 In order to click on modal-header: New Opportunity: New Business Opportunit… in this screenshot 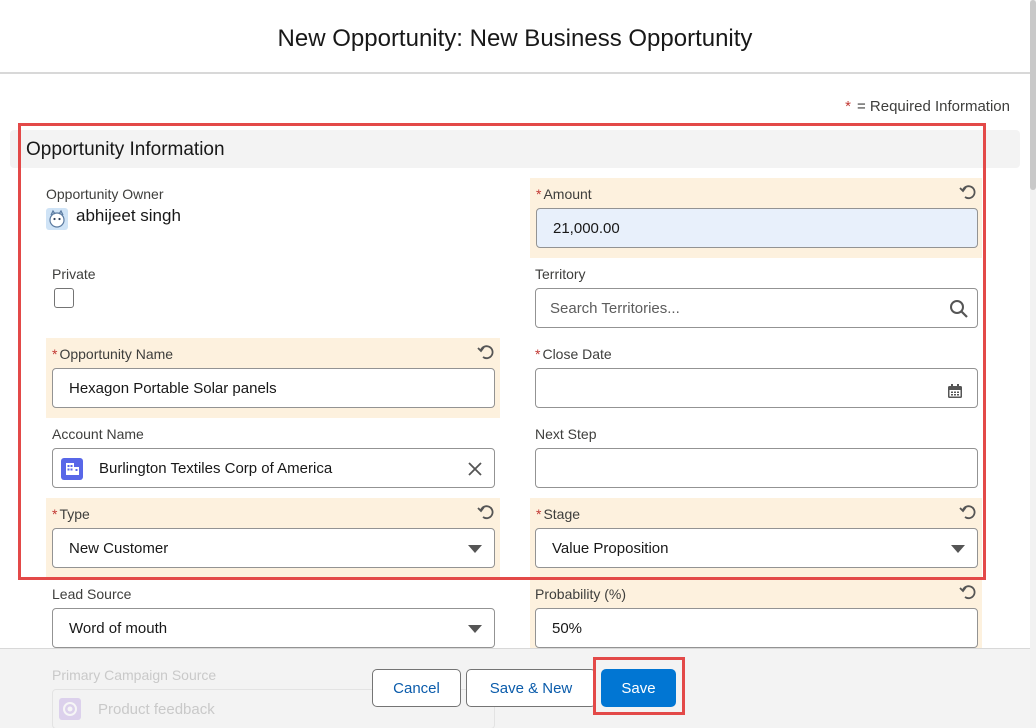, I will do `click(515, 37)`.